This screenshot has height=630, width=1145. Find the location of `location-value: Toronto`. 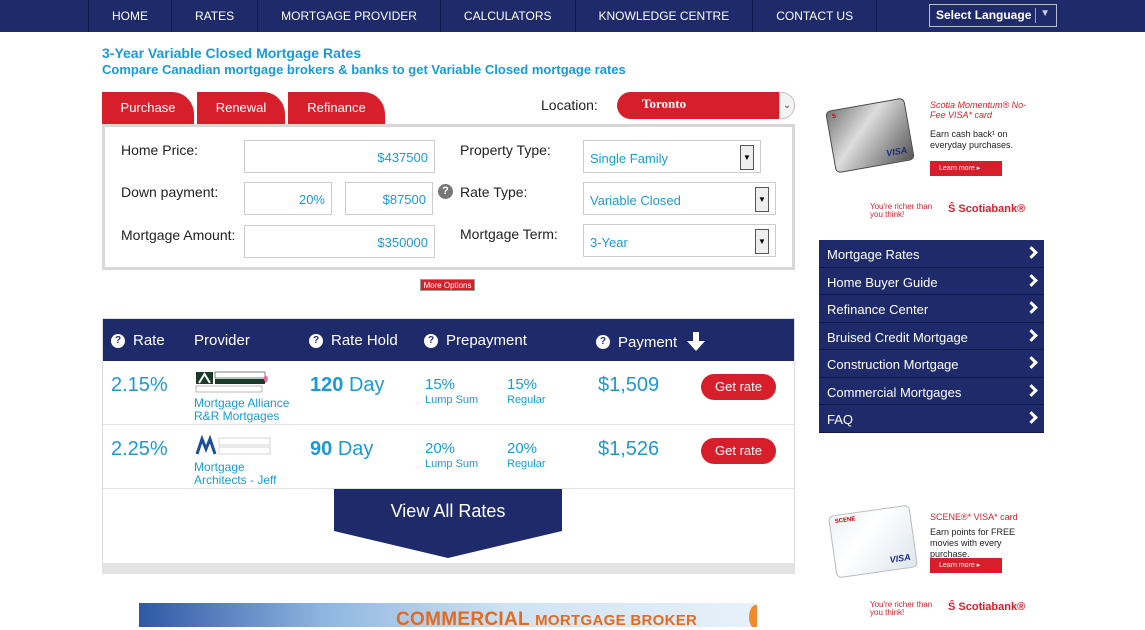

location-value: Toronto is located at coordinates (664, 103).